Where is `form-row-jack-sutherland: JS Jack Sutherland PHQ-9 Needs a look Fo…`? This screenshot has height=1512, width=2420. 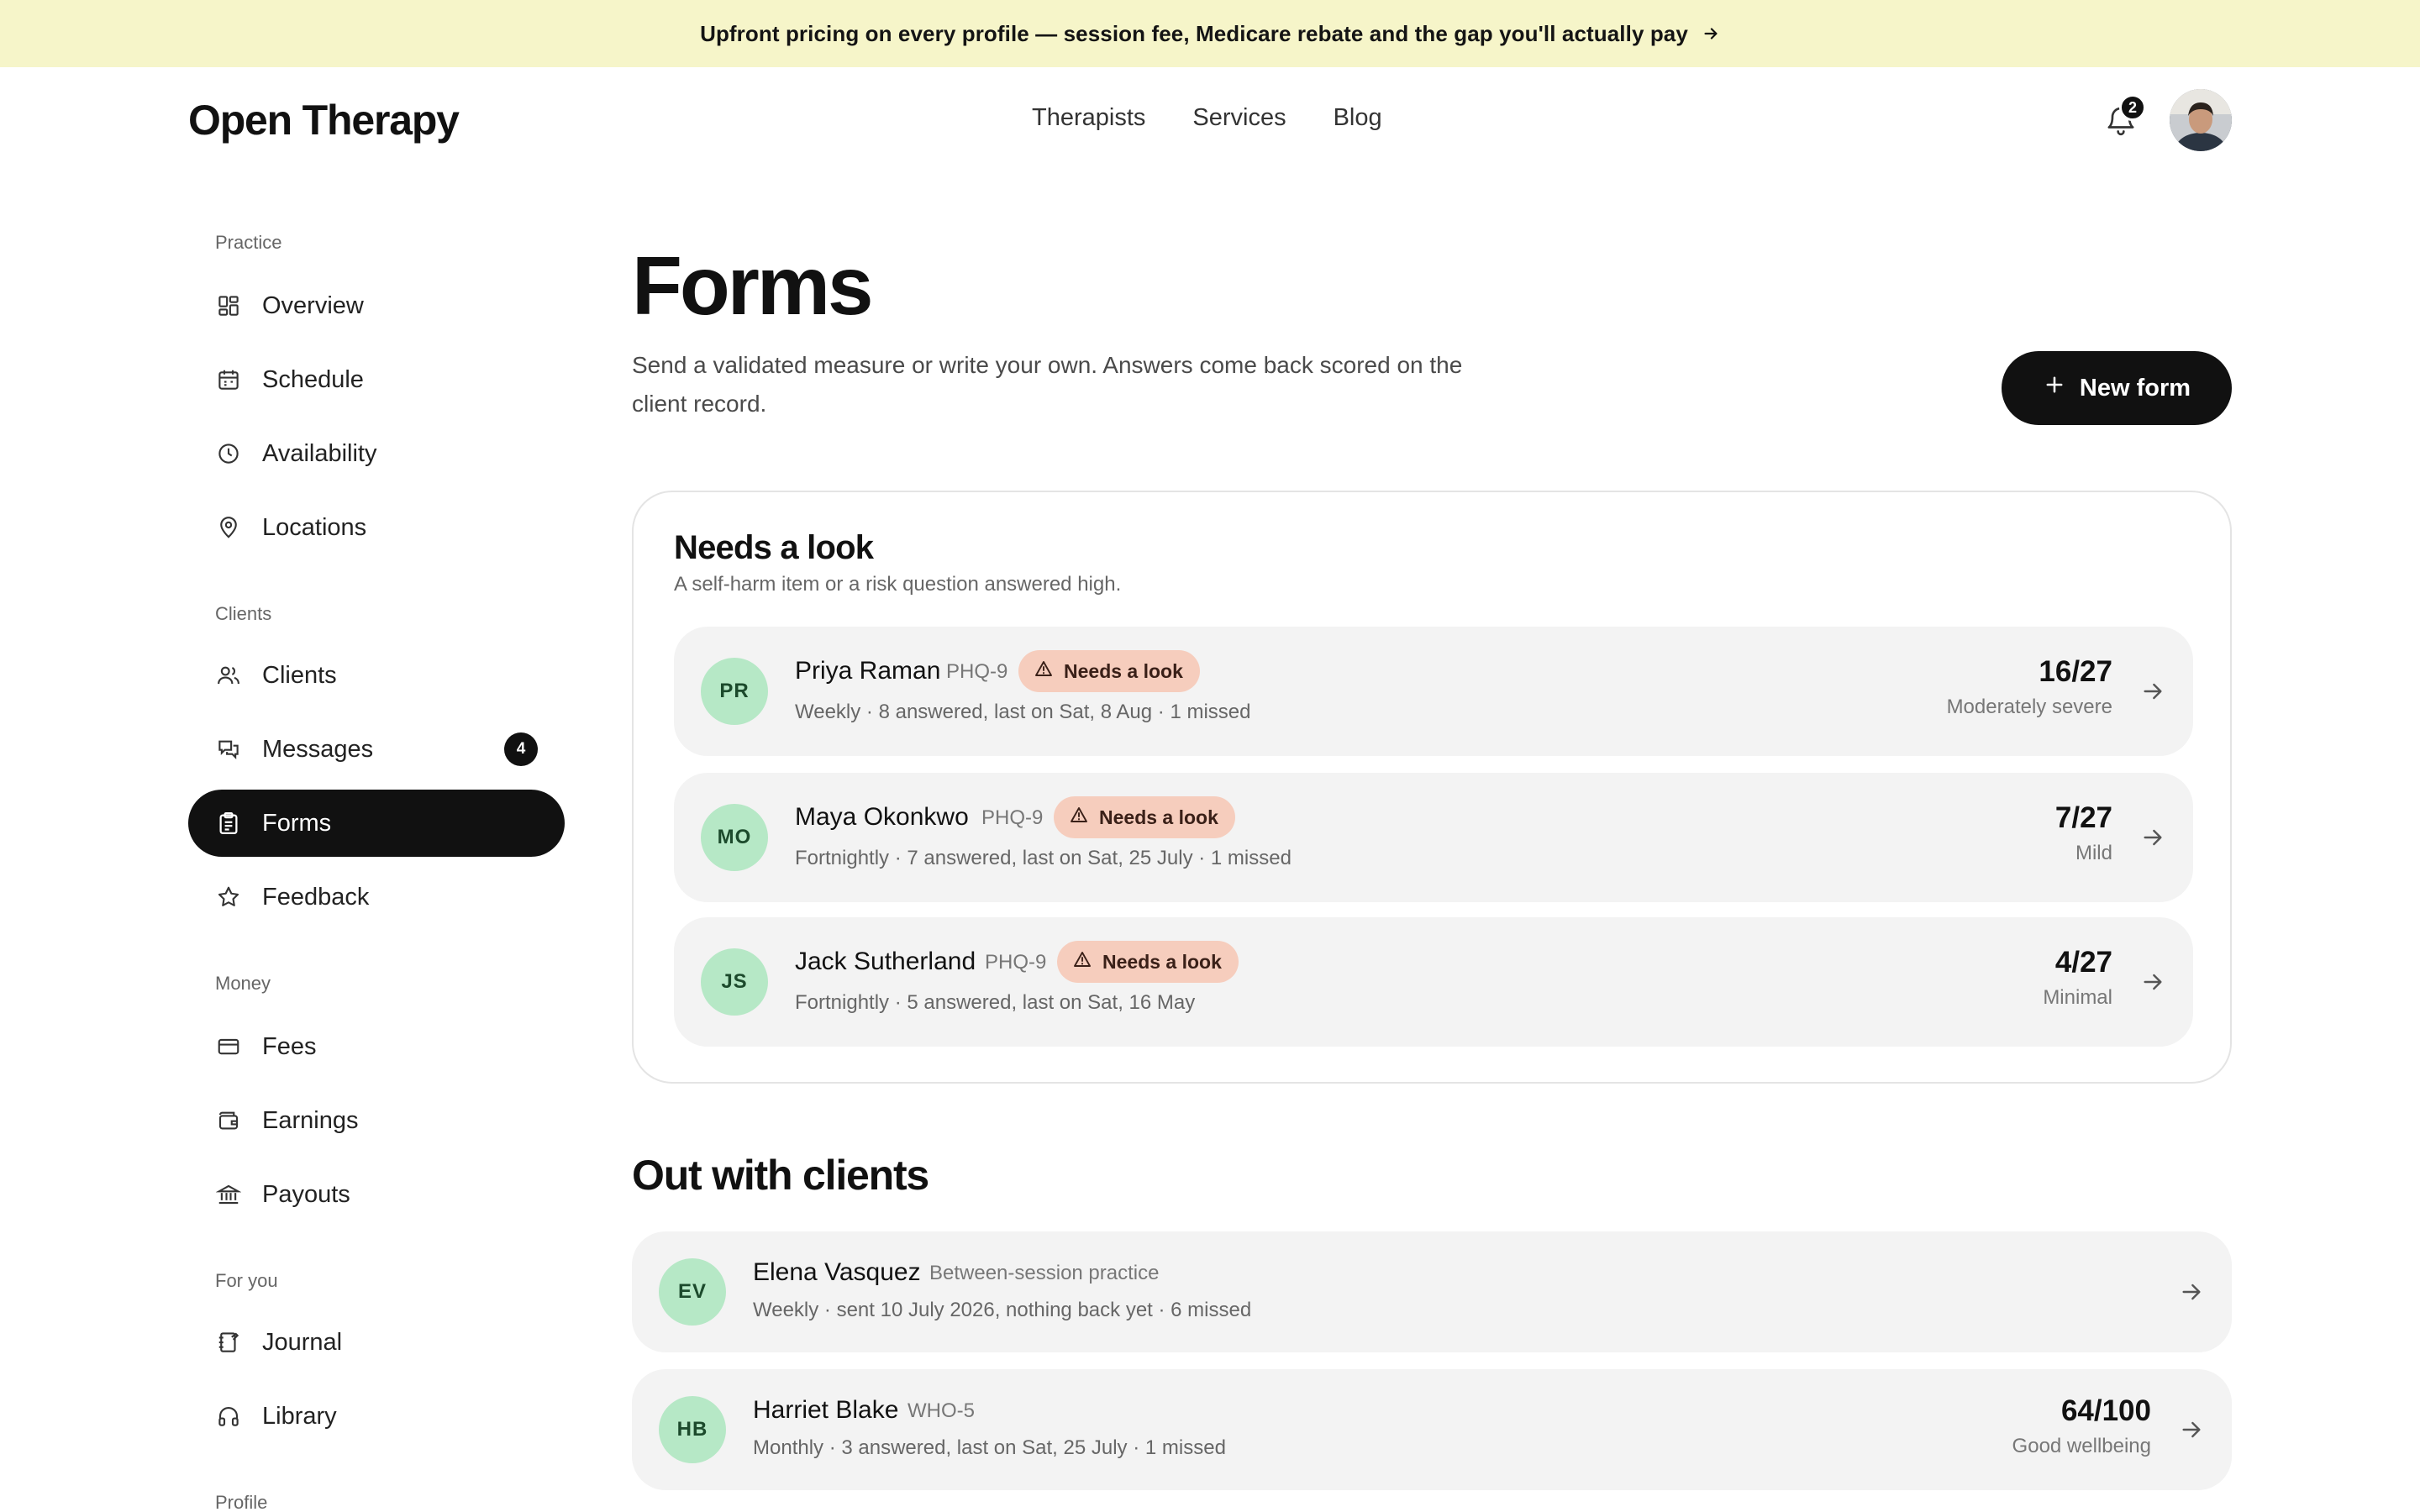 form-row-jack-sutherland: JS Jack Sutherland PHQ-9 Needs a look Fo… is located at coordinates (1434, 982).